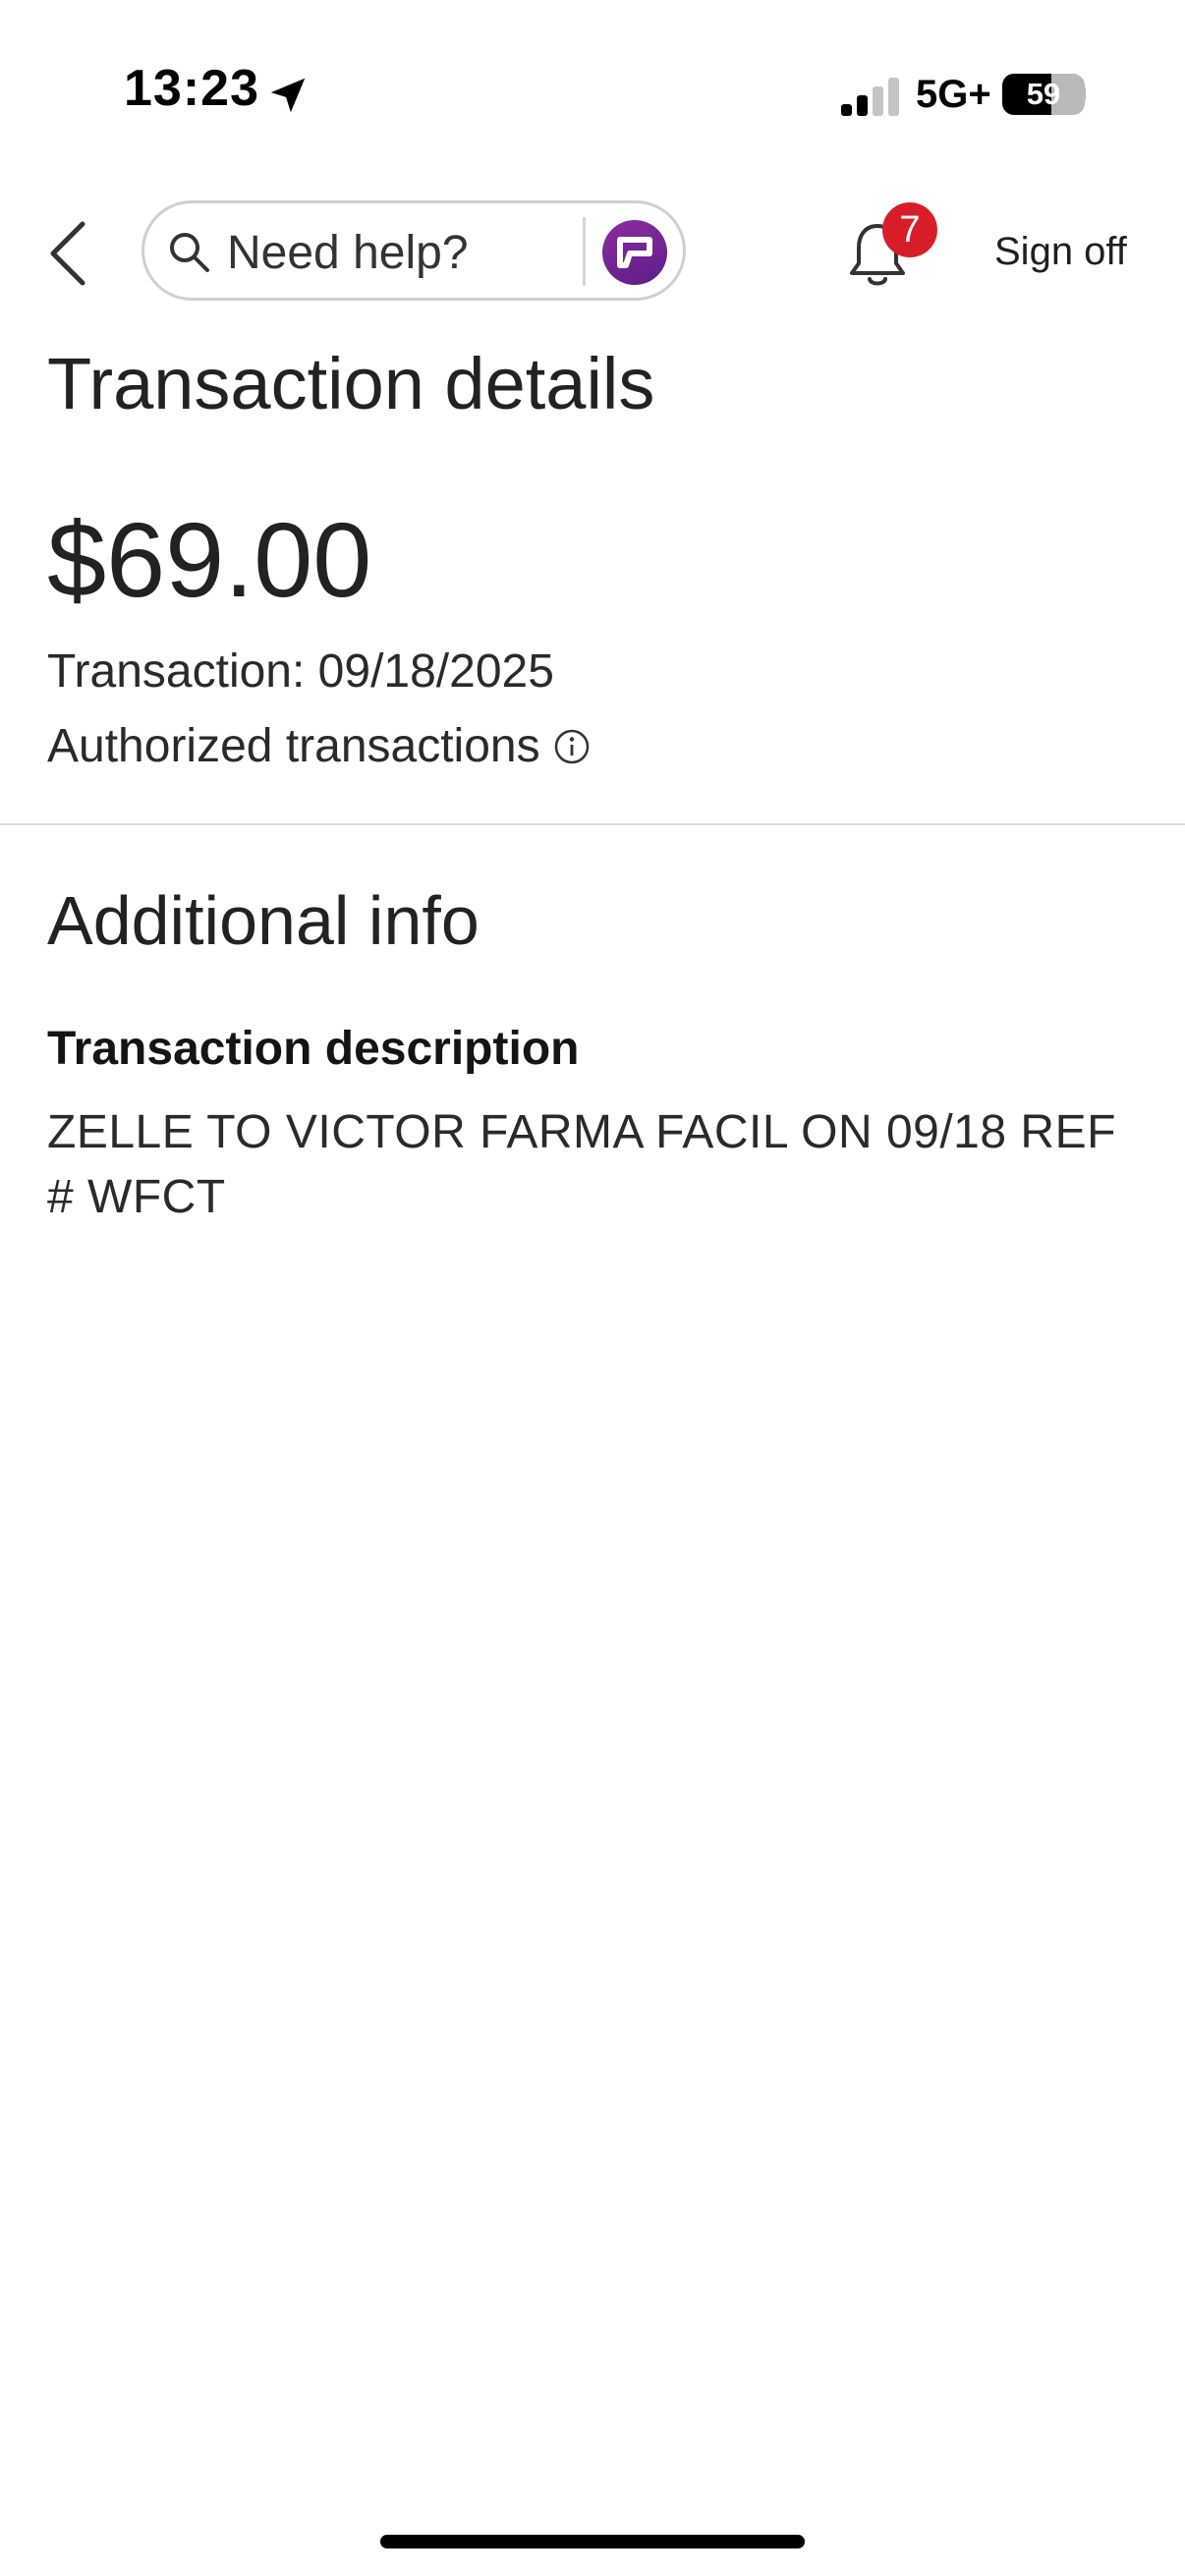  Describe the element at coordinates (301, 671) in the screenshot. I see `transaction-date: Transaction: 09/18/2025` at that location.